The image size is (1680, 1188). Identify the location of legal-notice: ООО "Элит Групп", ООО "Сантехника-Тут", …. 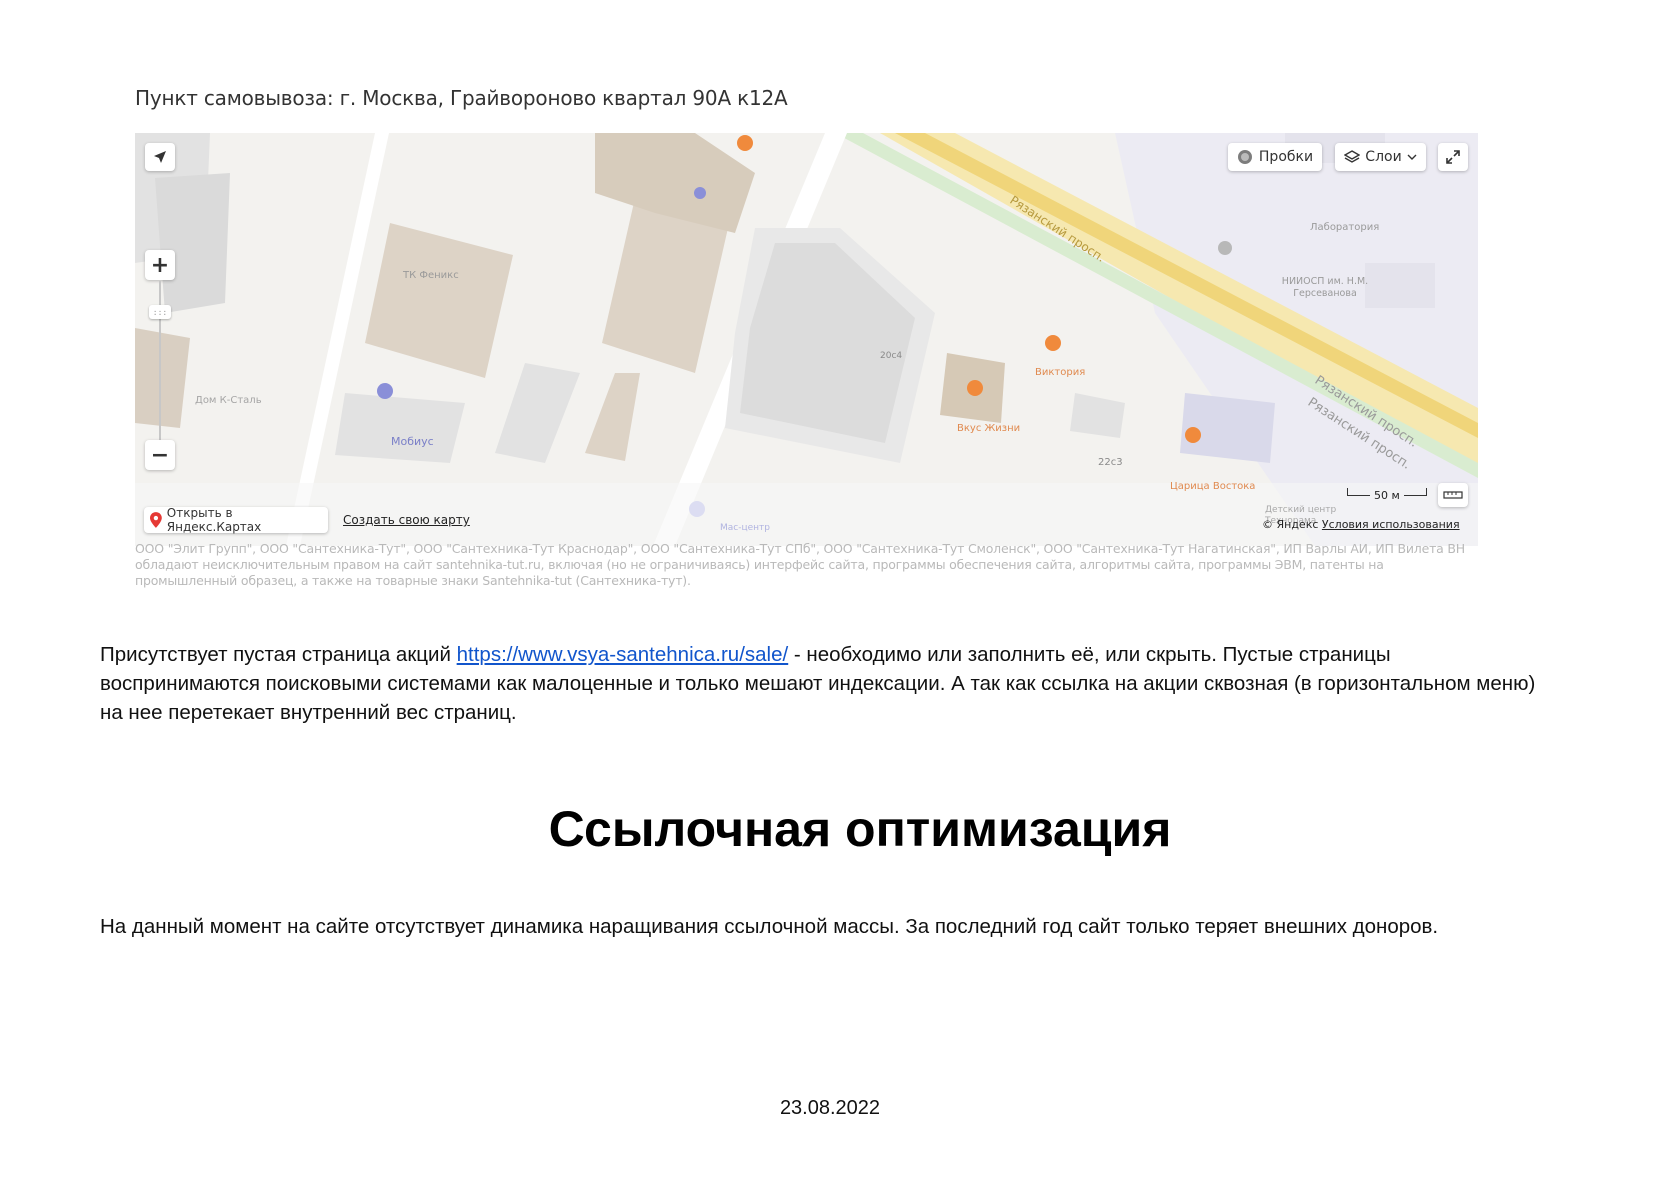
(800, 564).